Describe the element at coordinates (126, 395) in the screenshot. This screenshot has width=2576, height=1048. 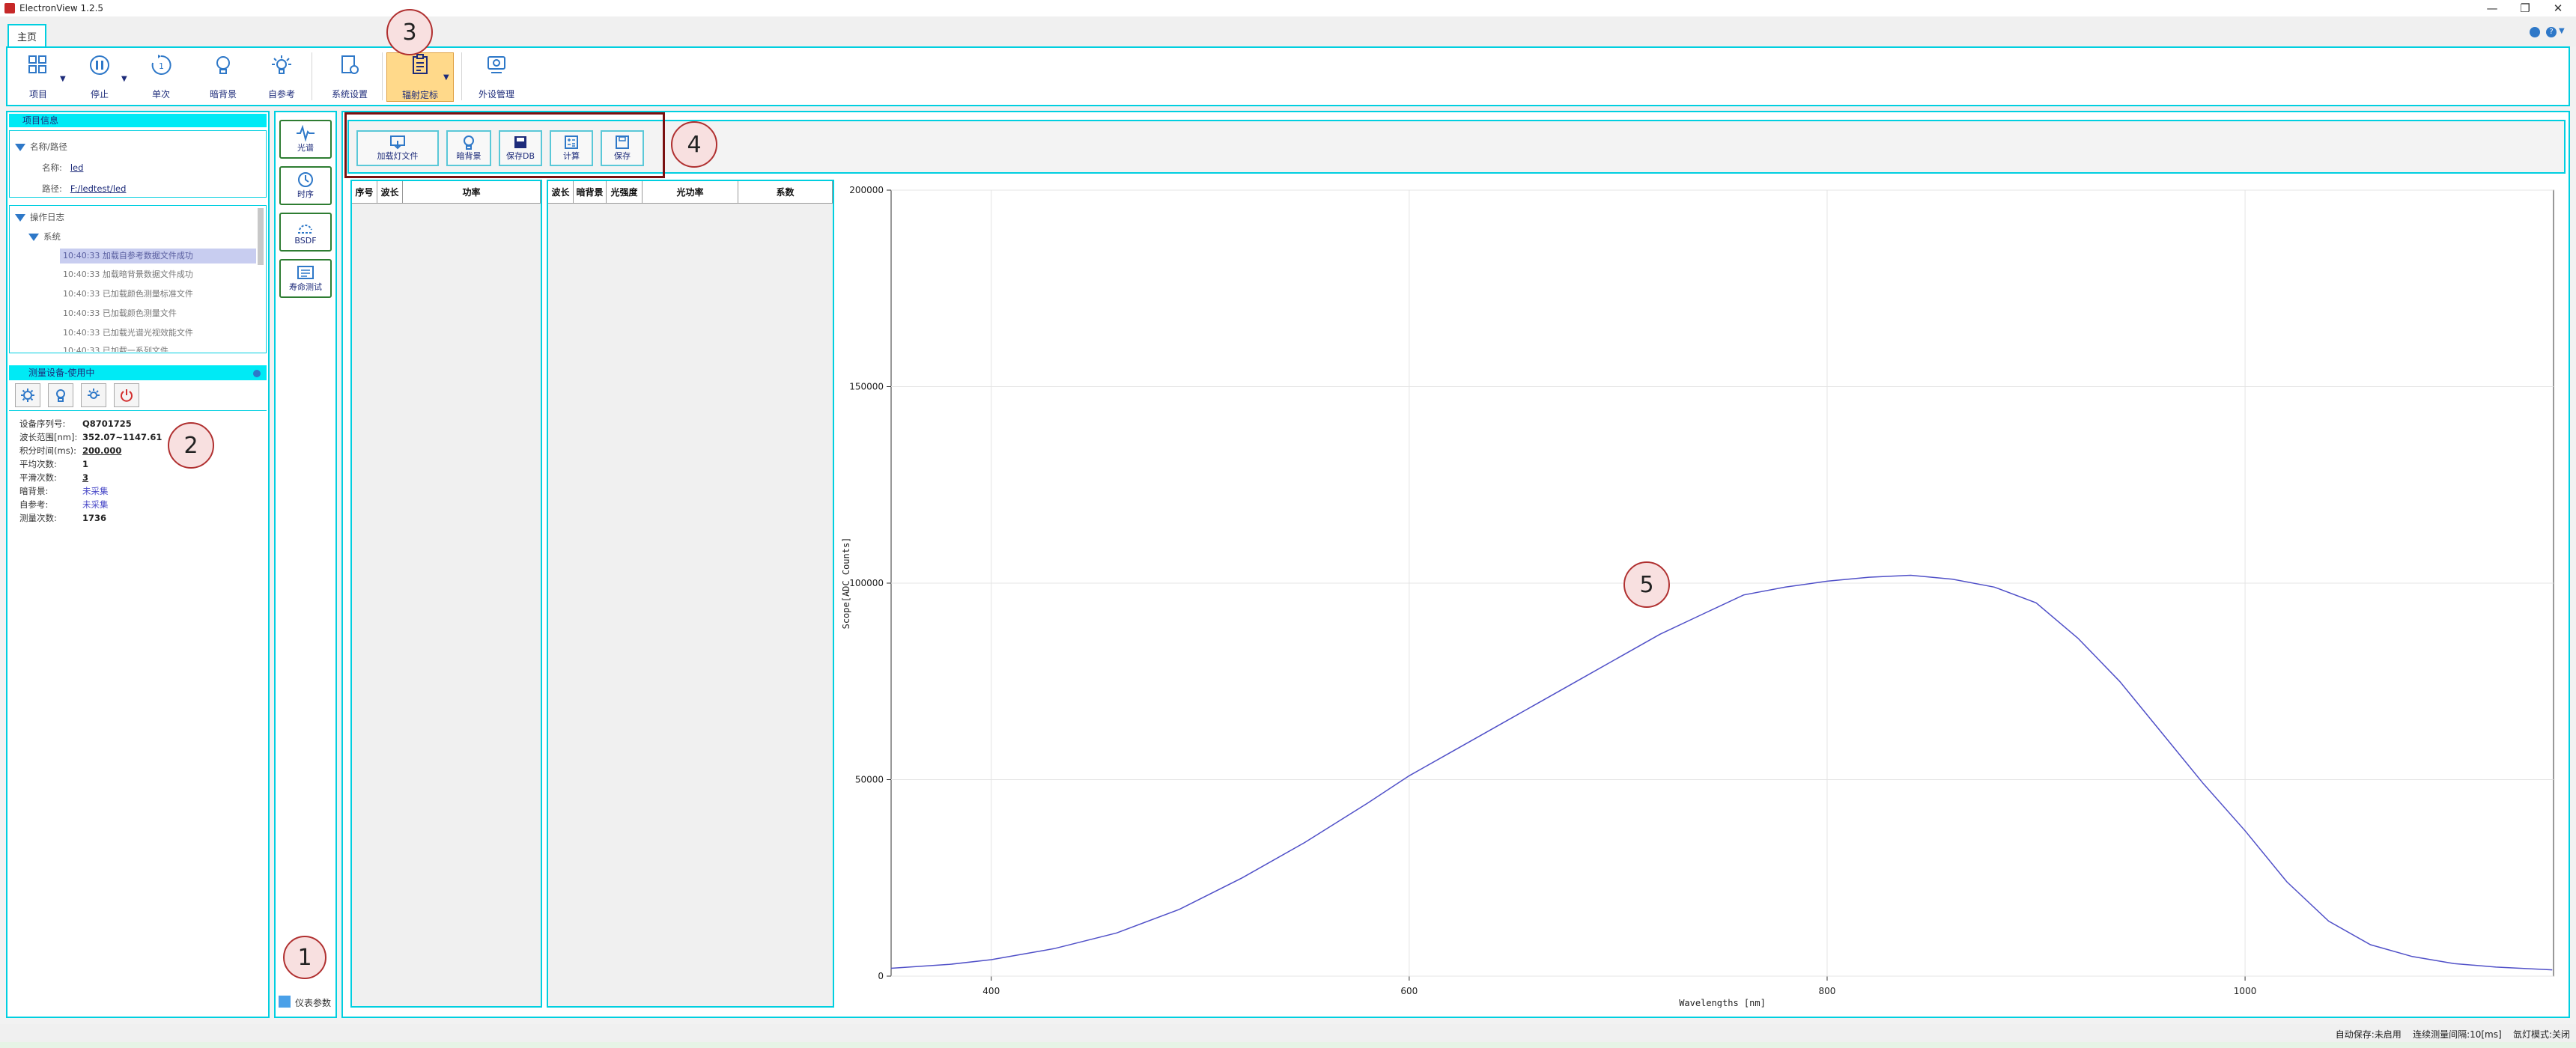
I see `device-power-button` at that location.